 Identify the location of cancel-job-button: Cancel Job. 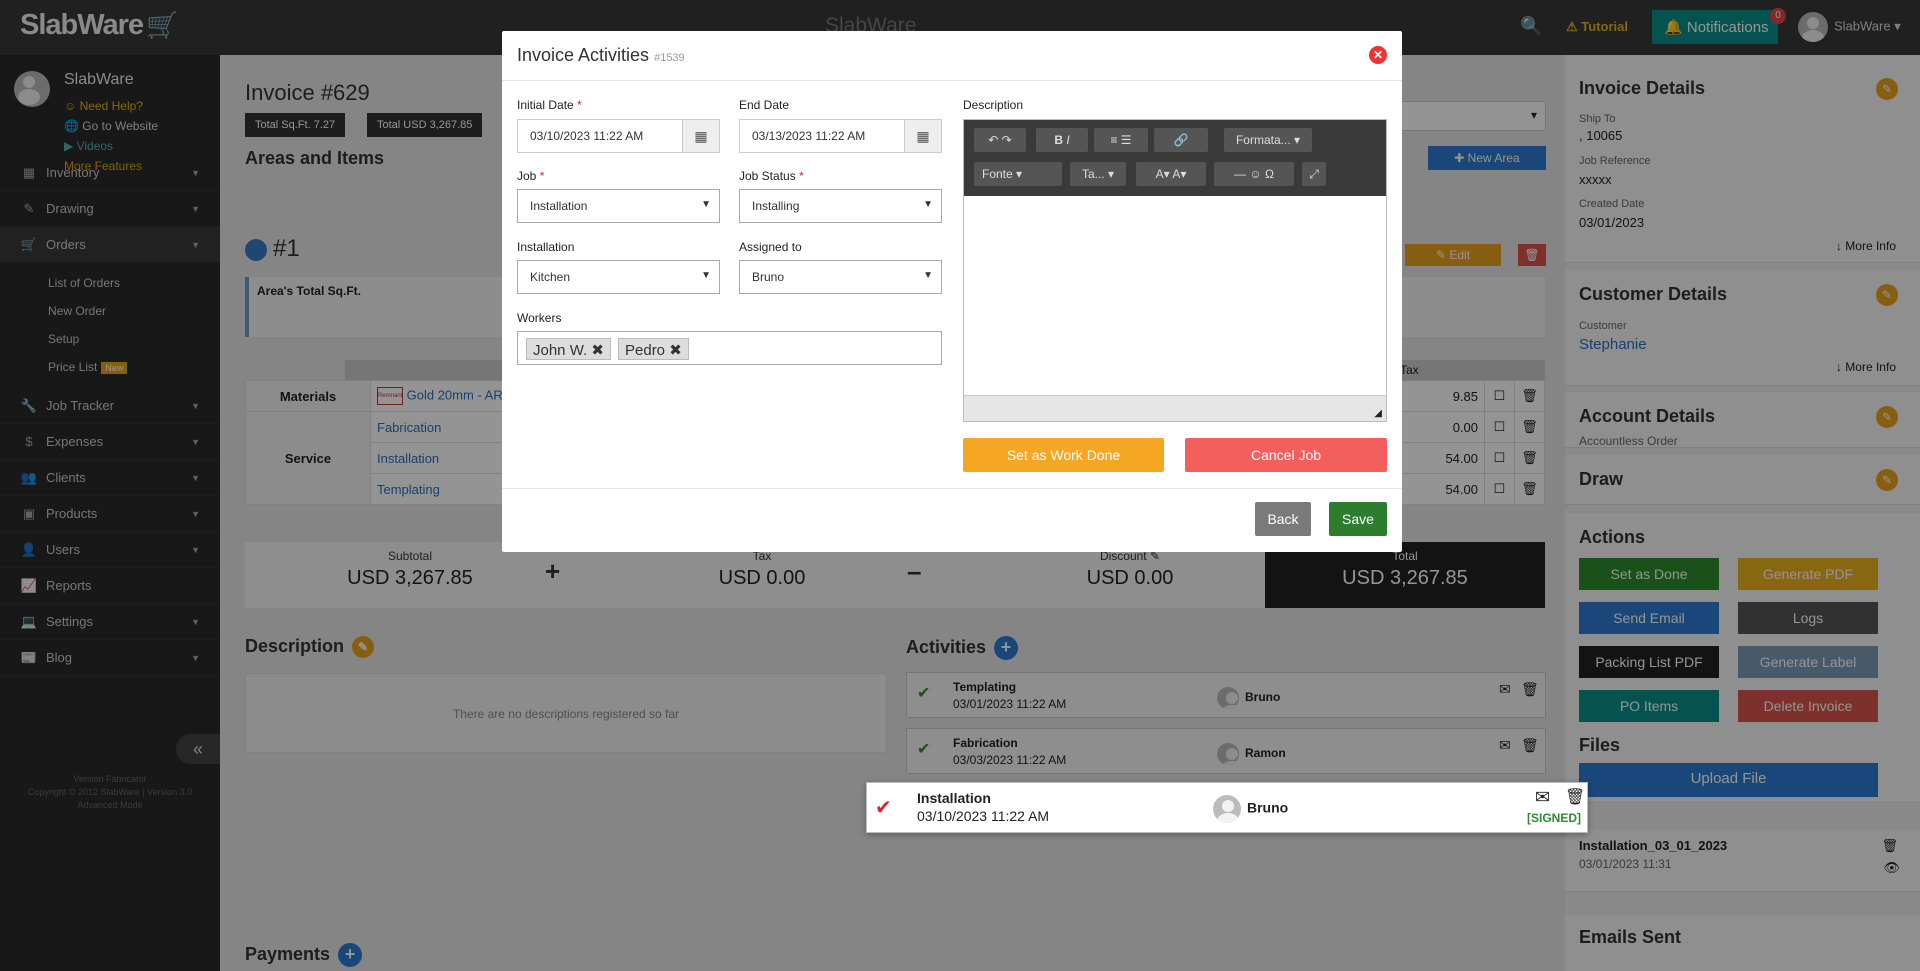
(1286, 455).